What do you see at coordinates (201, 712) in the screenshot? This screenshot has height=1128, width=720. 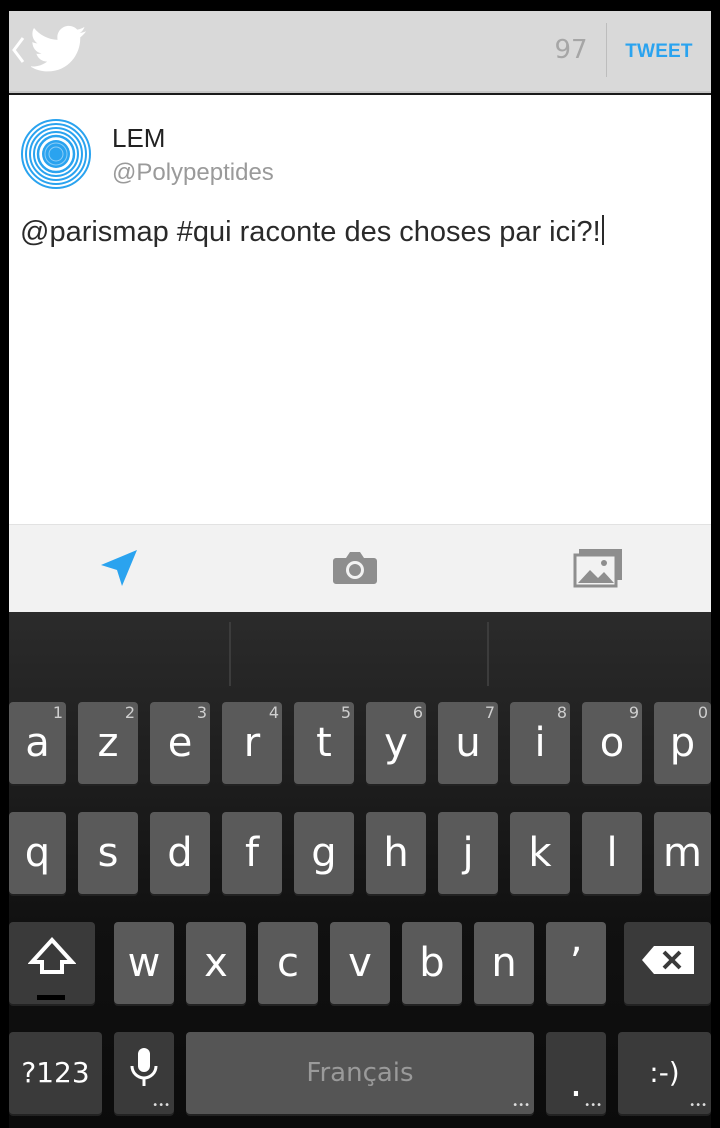 I see `key-hint: 3` at bounding box center [201, 712].